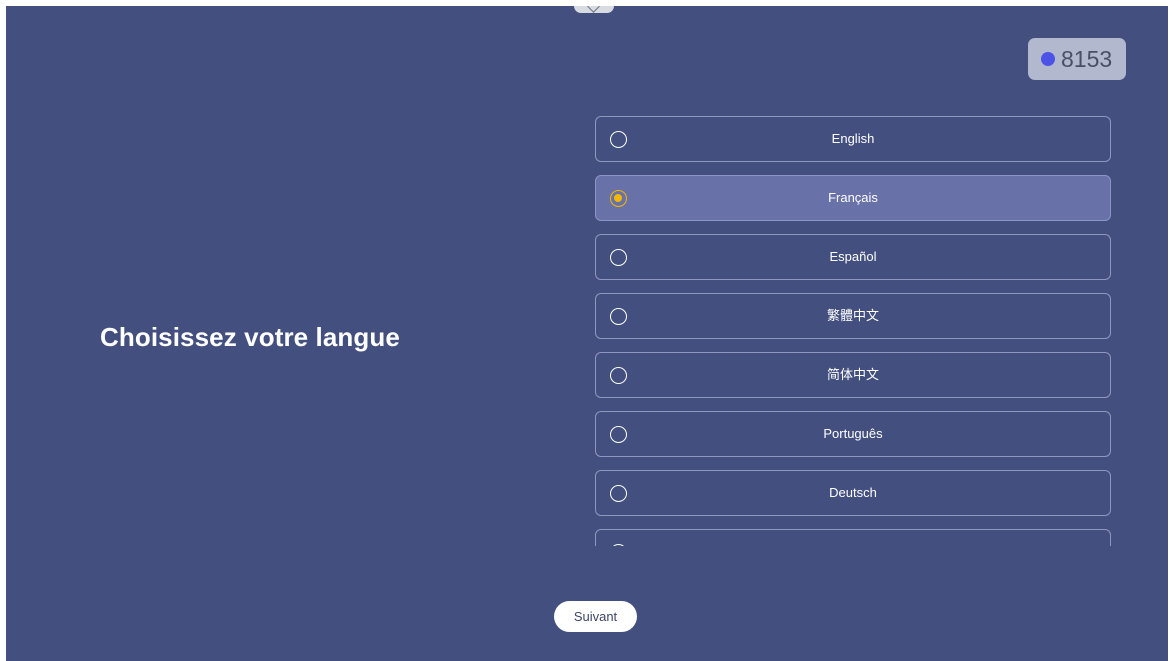  I want to click on language-option-english: English, so click(853, 139).